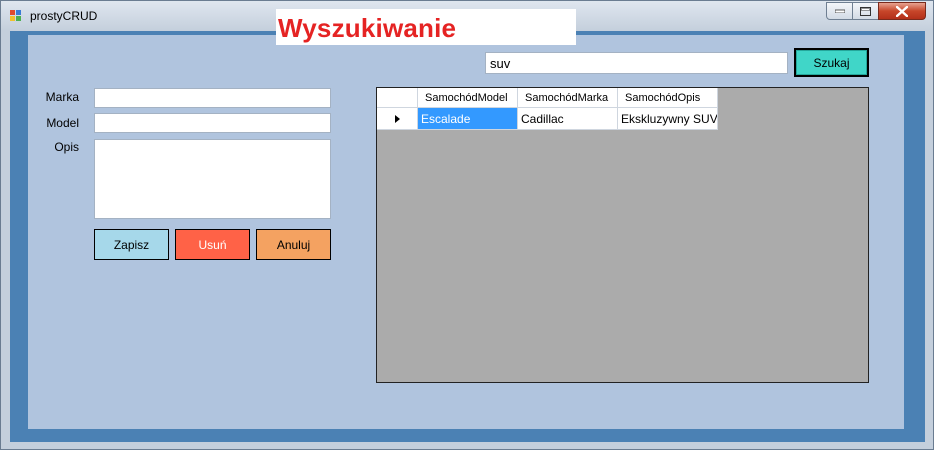  Describe the element at coordinates (62, 97) in the screenshot. I see `marka-label: Marka` at that location.